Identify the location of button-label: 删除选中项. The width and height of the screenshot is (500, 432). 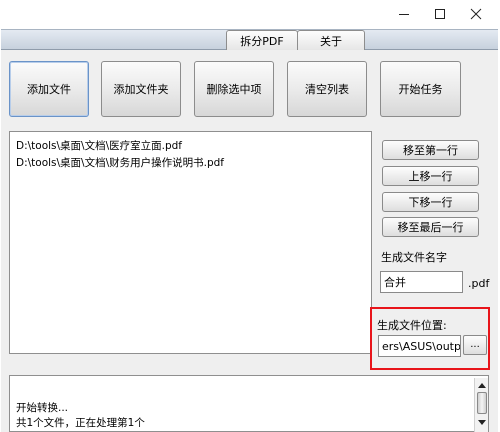
(234, 89).